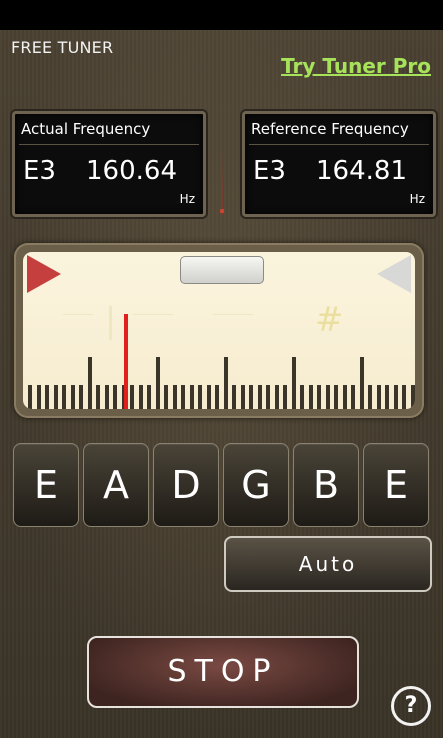 The image size is (443, 738). Describe the element at coordinates (394, 274) in the screenshot. I see `sharp-arrow-icon` at that location.